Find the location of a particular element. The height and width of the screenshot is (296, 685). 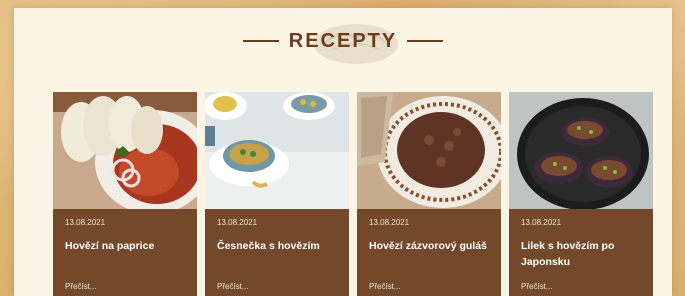

recipe-title: Hovězí zázvorový guláš is located at coordinates (431, 246).